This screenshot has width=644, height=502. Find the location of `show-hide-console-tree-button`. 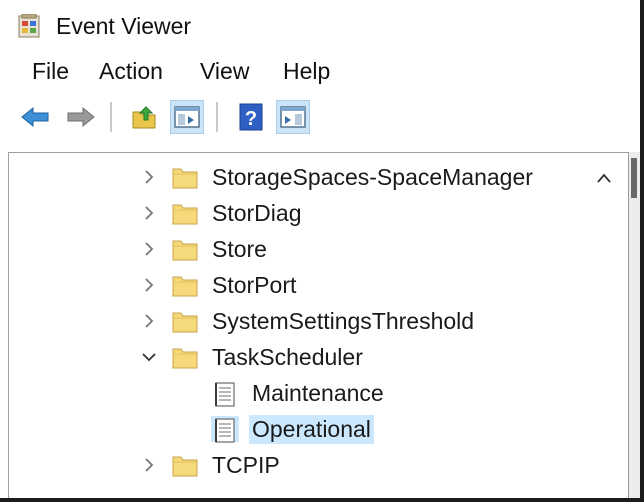

show-hide-console-tree-button is located at coordinates (187, 117).